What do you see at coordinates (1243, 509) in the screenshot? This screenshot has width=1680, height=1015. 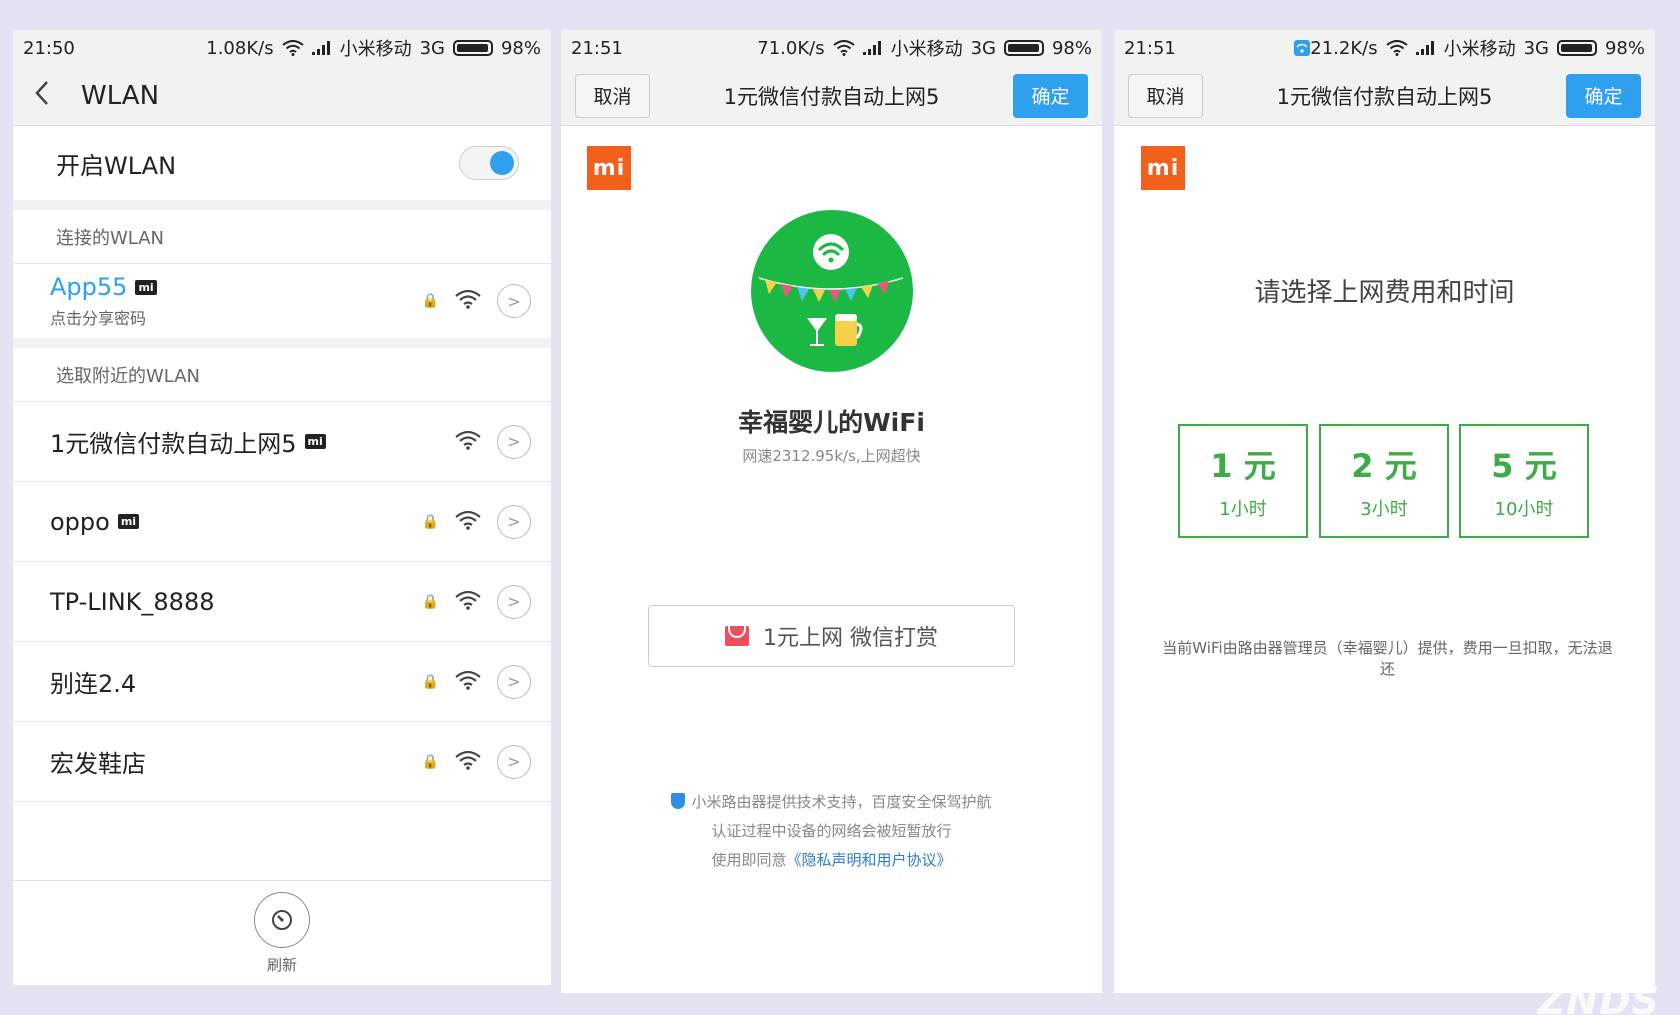 I see `option-duration: 1小时` at bounding box center [1243, 509].